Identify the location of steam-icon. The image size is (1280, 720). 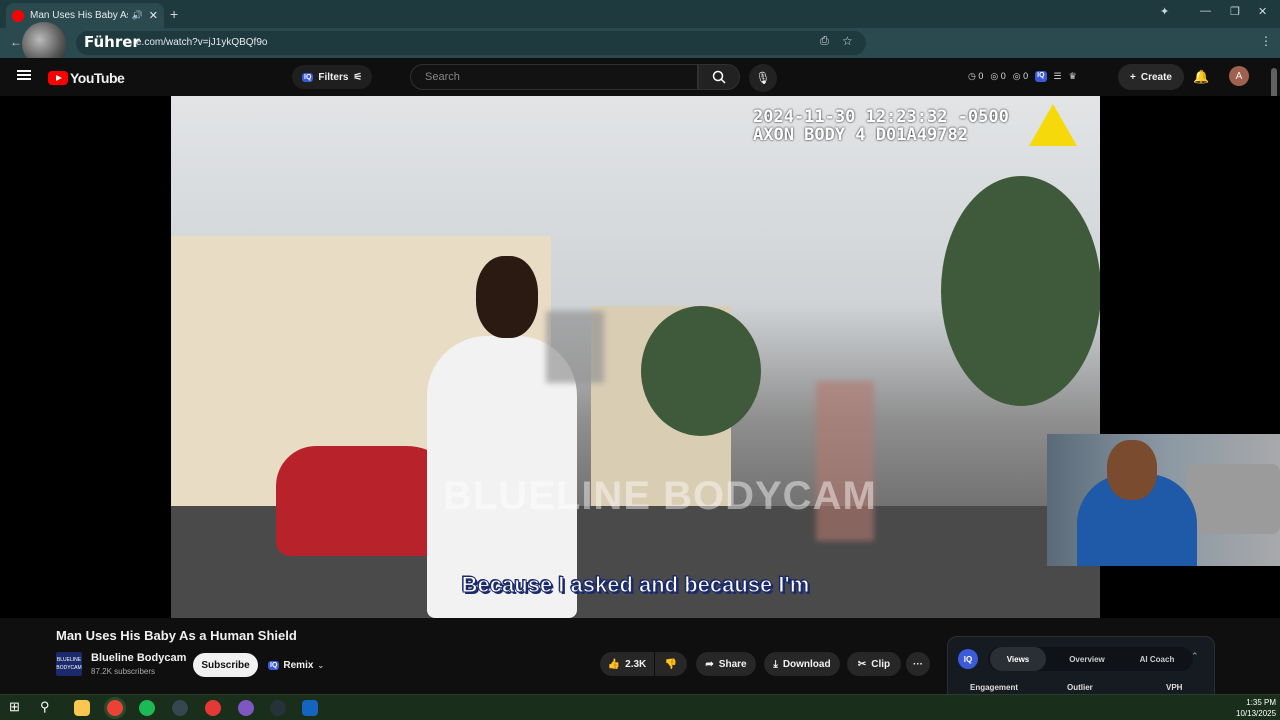
(310, 708).